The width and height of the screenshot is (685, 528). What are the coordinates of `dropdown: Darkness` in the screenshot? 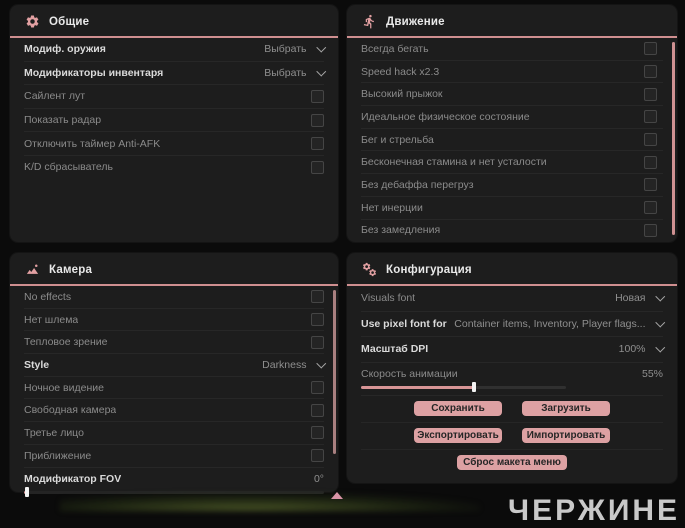 It's located at (294, 364).